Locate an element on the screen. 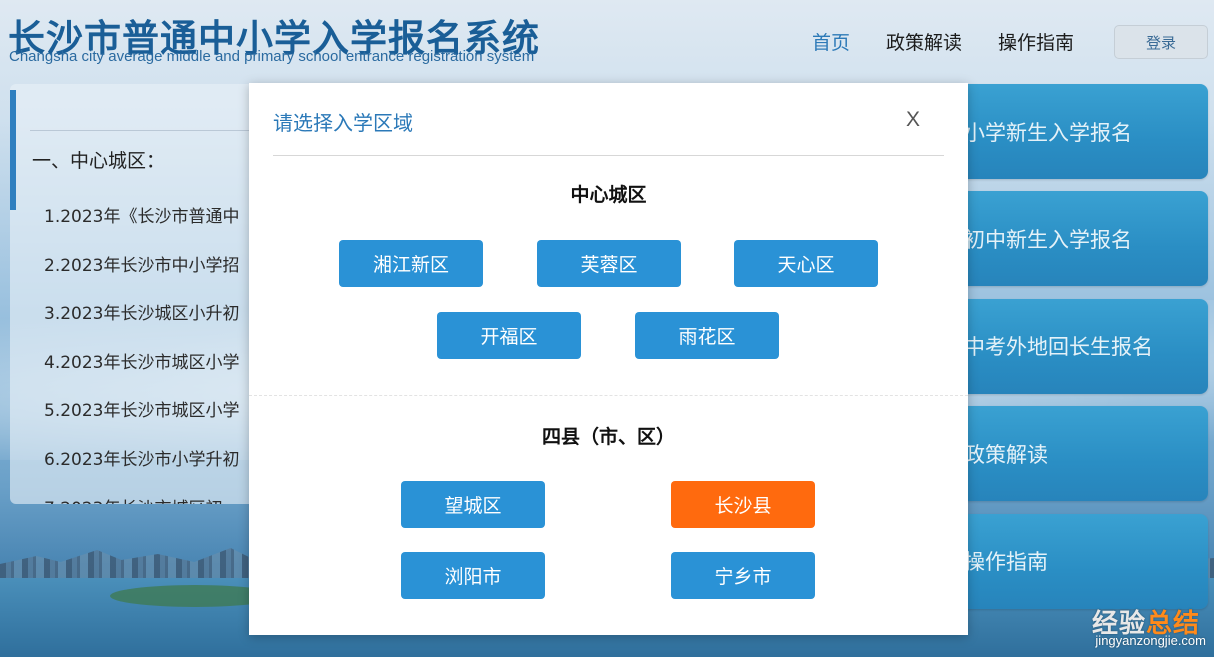  watermark-logo: 经验总结 jingyanzongjie.com is located at coordinates (1137, 628).